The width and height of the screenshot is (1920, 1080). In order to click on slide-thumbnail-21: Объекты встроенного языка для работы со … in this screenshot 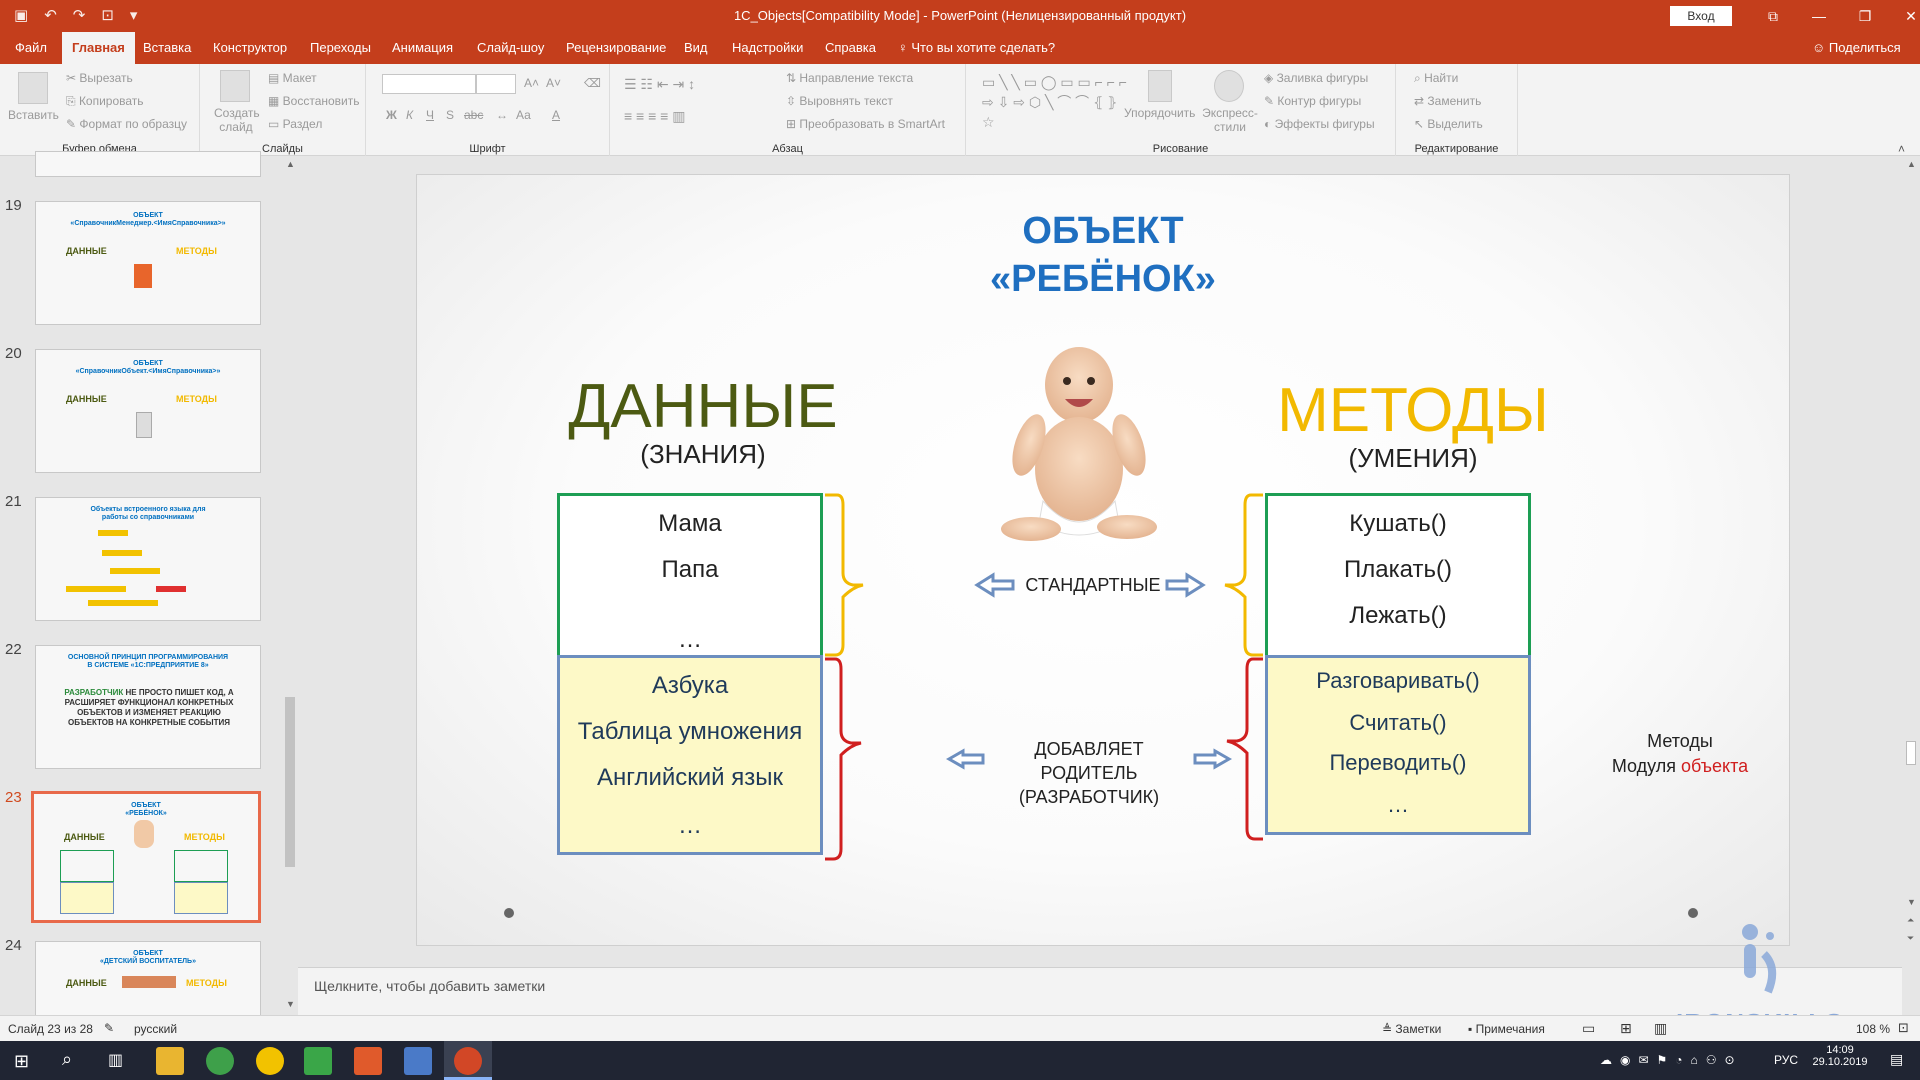, I will do `click(148, 559)`.